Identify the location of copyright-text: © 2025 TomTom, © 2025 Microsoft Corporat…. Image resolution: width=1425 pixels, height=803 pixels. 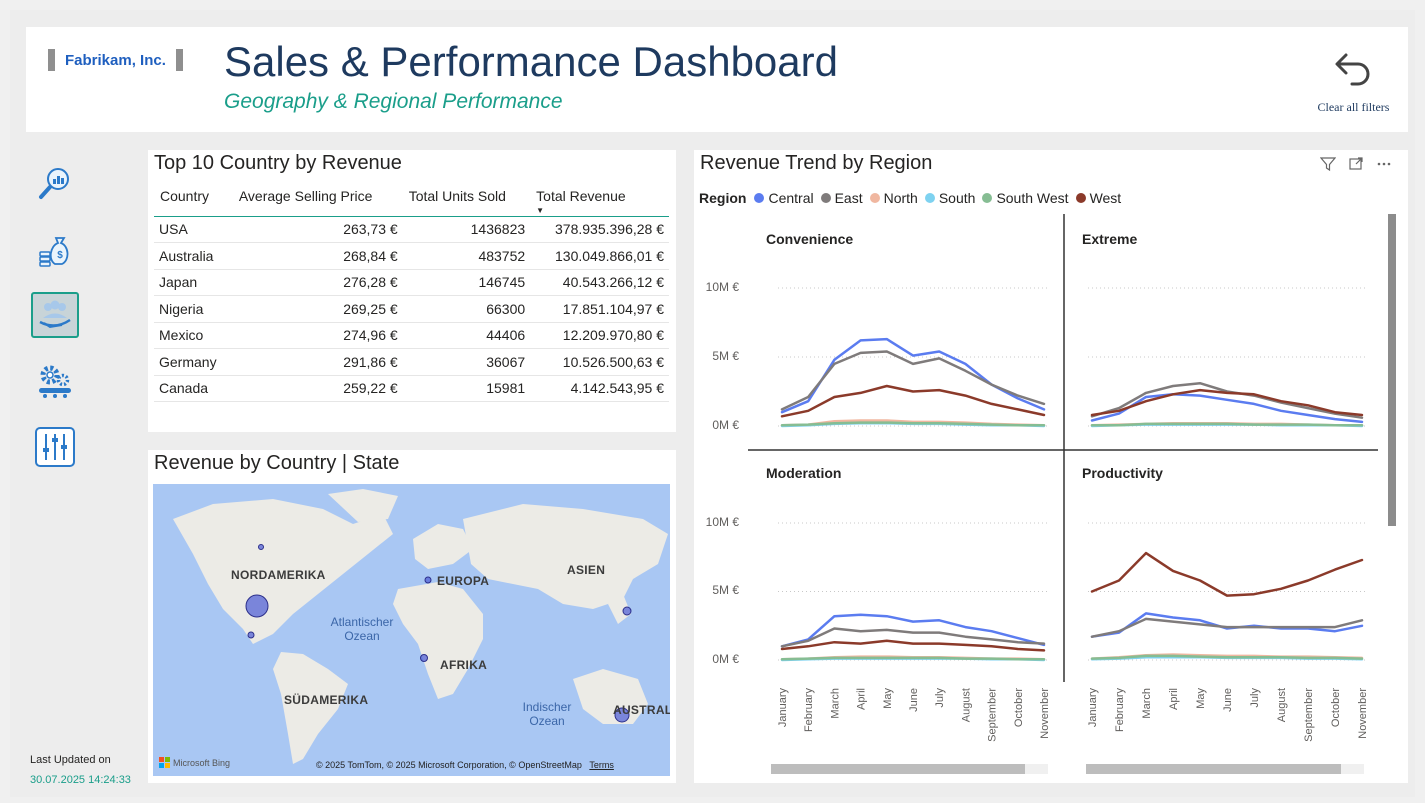
(449, 765).